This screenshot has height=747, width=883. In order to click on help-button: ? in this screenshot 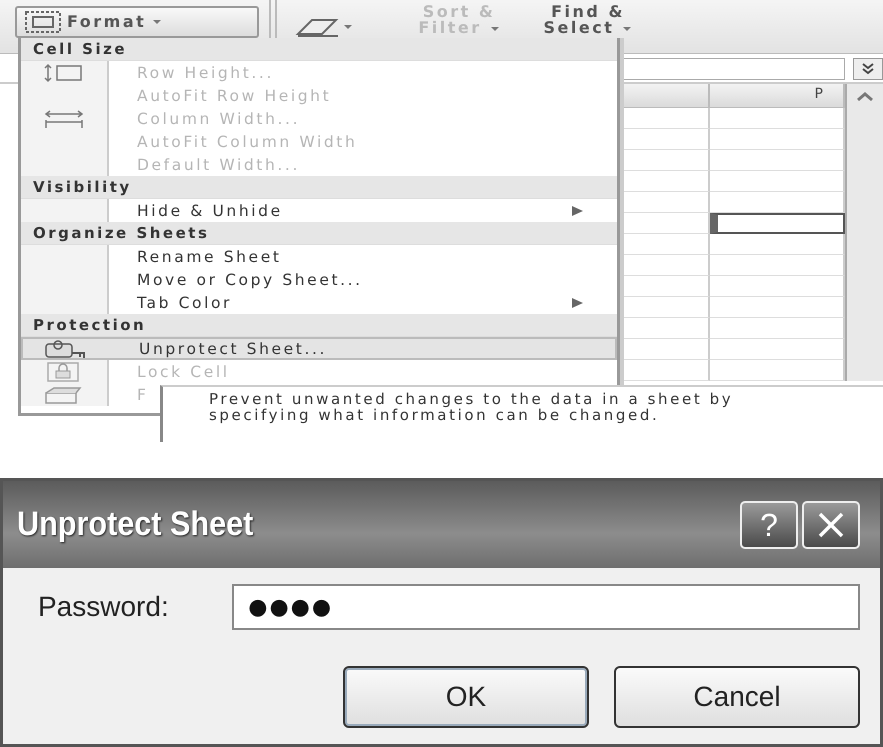, I will do `click(769, 524)`.